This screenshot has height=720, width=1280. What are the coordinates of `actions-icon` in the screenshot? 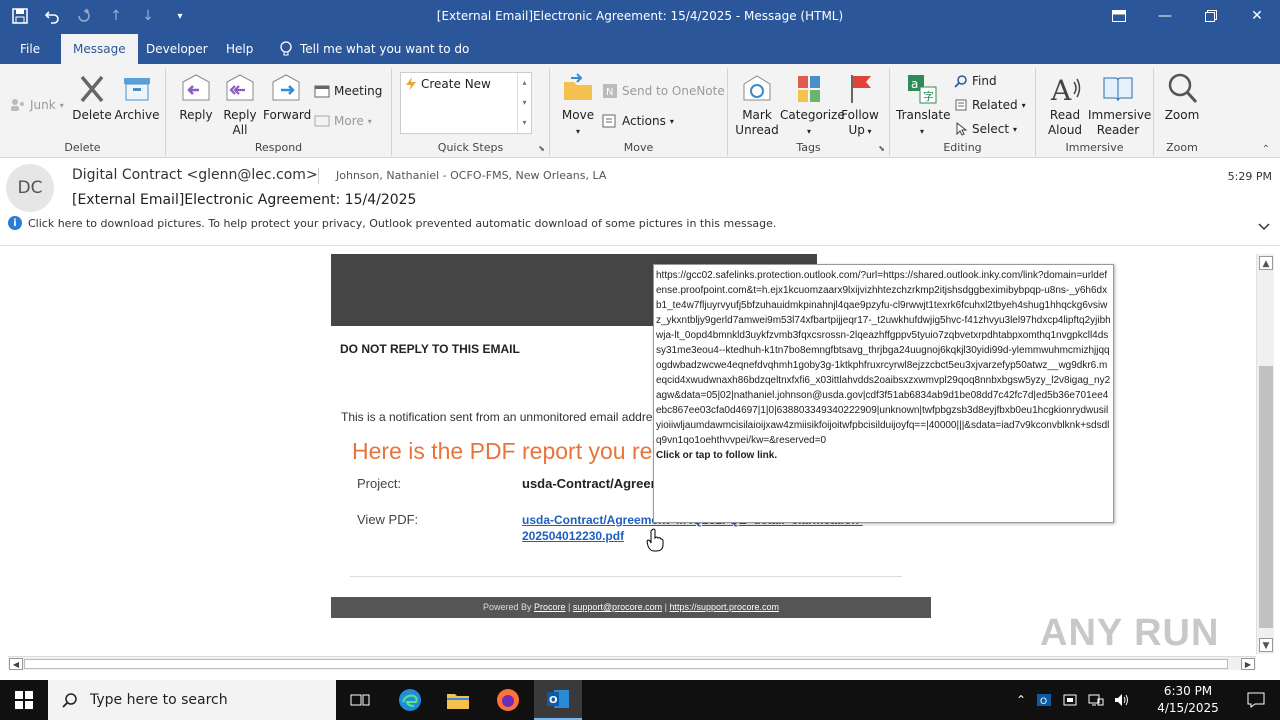 It's located at (609, 121).